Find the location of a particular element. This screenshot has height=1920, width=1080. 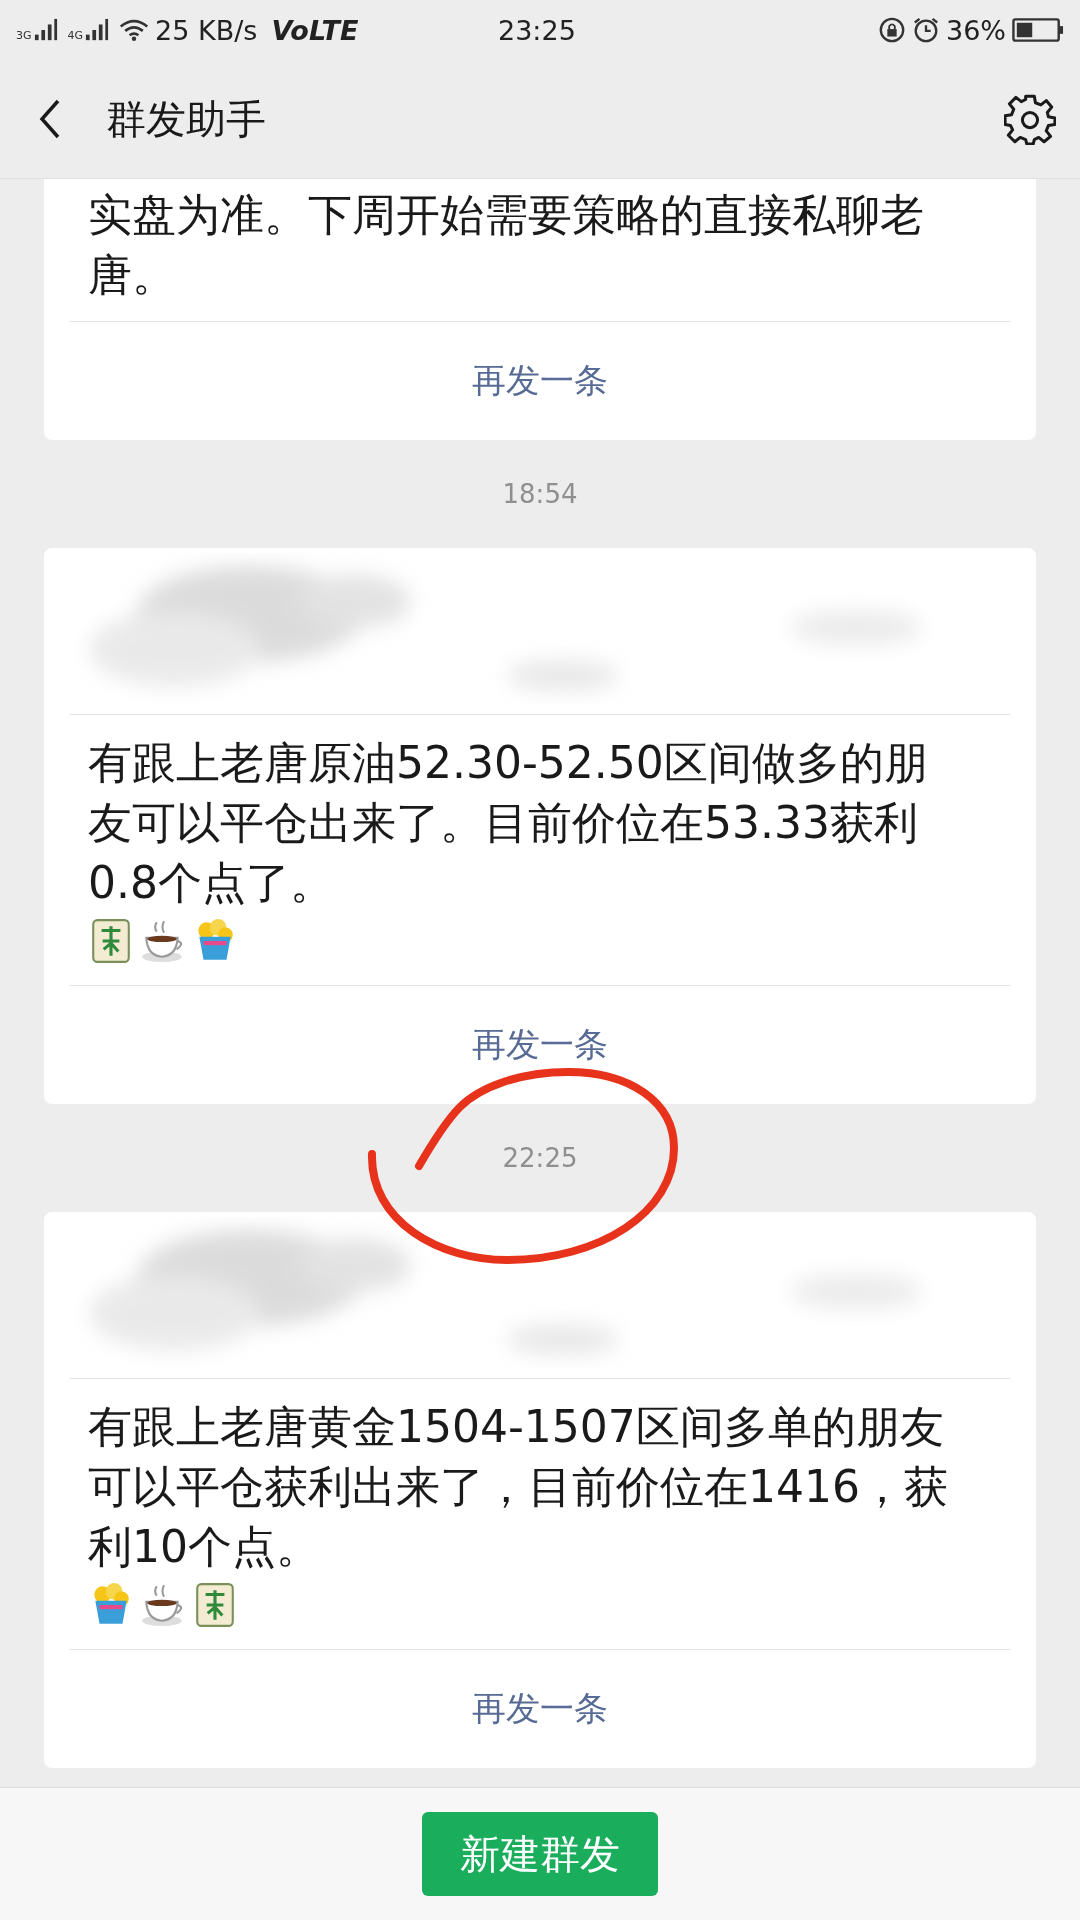

message-text: 有跟上老唐原油52.30-52.50区间做多的朋友可以平仓出来了。目前价位在53.33获利0.8个点了。 is located at coordinates (508, 823).